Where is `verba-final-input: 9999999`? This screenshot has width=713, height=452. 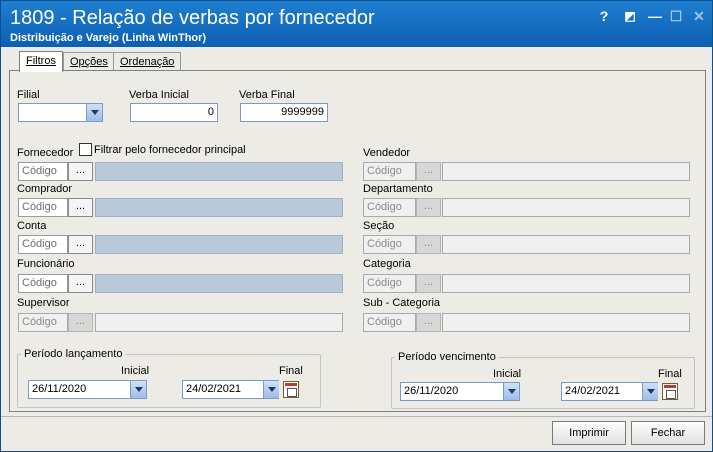 verba-final-input: 9999999 is located at coordinates (284, 112).